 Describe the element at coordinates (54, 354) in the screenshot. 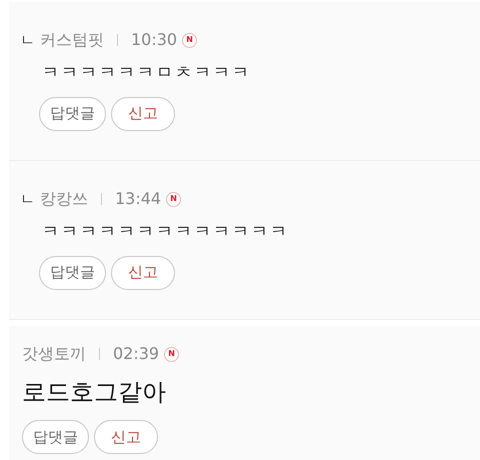

I see `author-name: 갓생토끼` at that location.